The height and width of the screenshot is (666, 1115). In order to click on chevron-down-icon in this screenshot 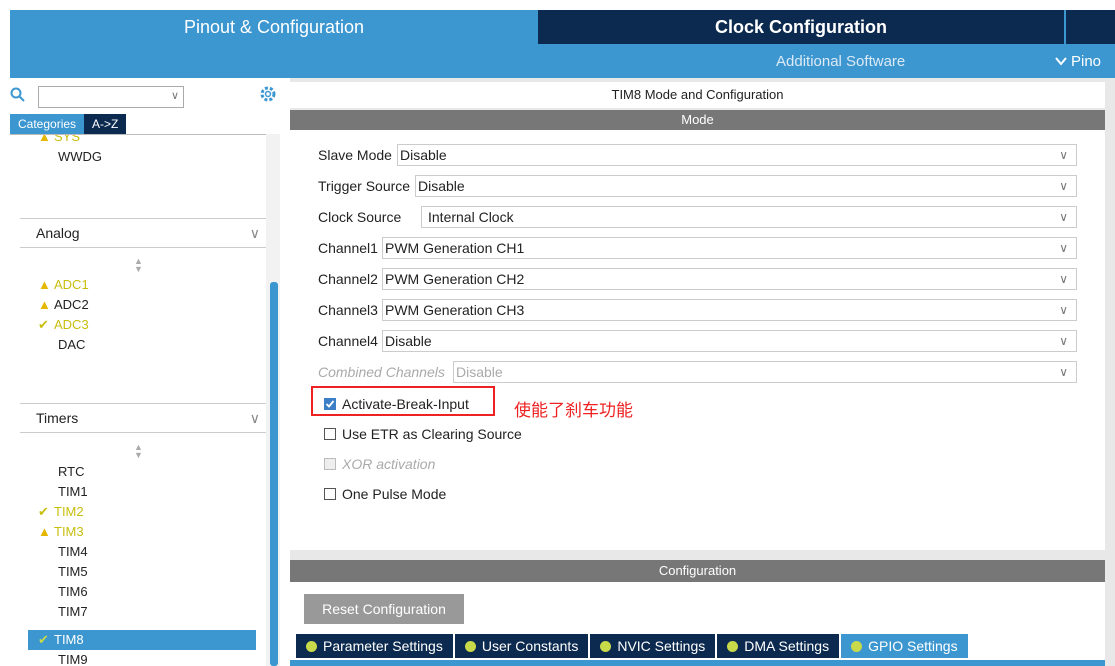, I will do `click(1061, 61)`.